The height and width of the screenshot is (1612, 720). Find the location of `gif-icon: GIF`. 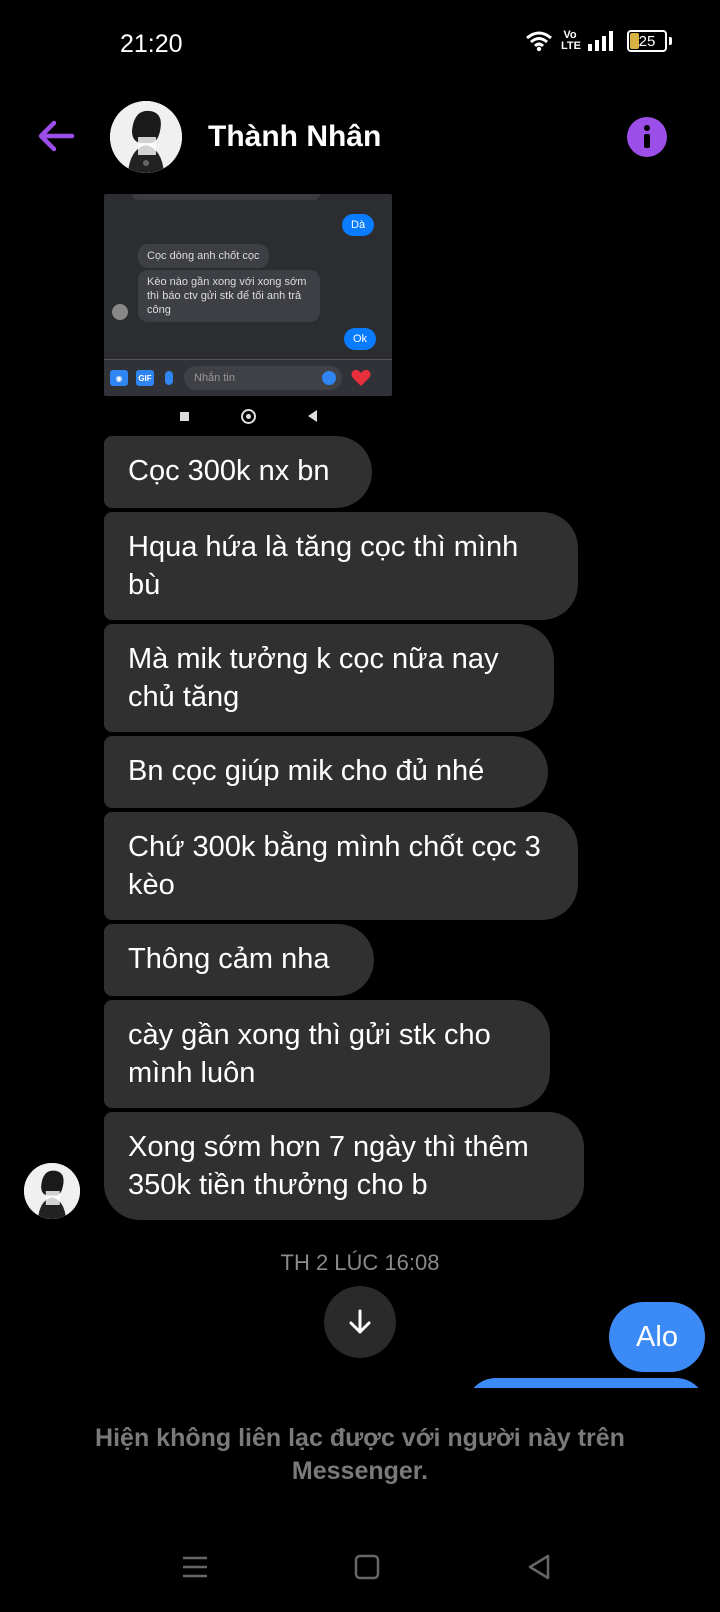

gif-icon: GIF is located at coordinates (145, 378).